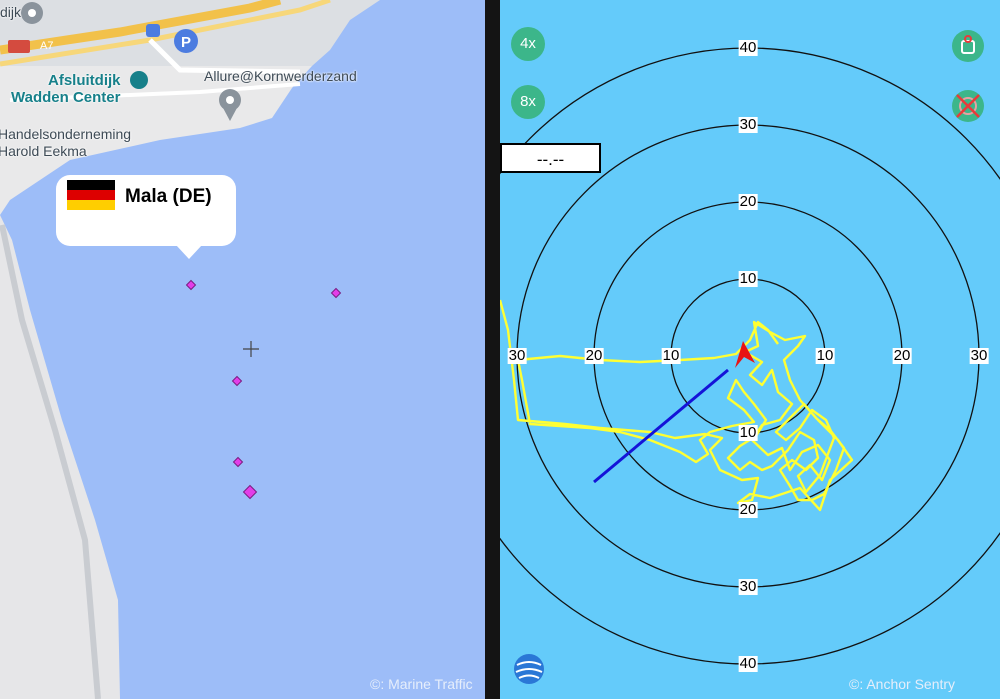 The width and height of the screenshot is (1000, 699). I want to click on vessel-callout: Mala (DE), so click(146, 217).